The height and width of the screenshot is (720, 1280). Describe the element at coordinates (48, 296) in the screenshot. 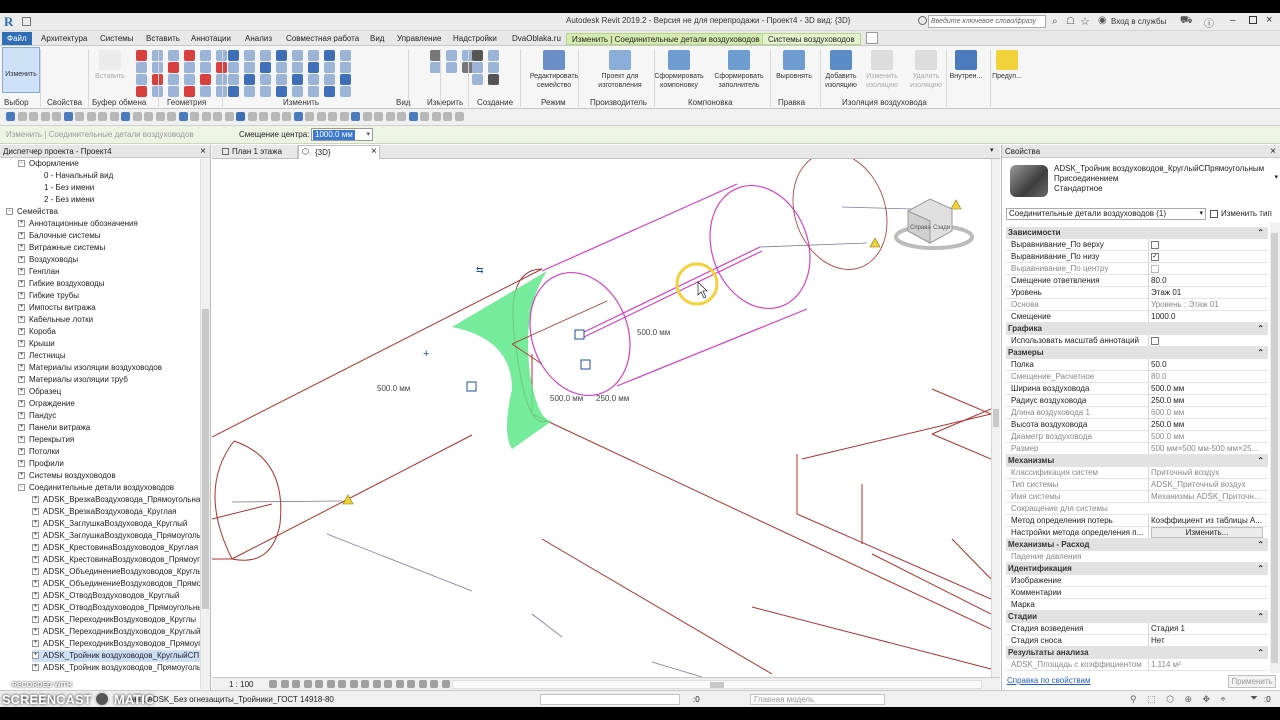

I see `tree-item: + Гибкие трубы` at that location.